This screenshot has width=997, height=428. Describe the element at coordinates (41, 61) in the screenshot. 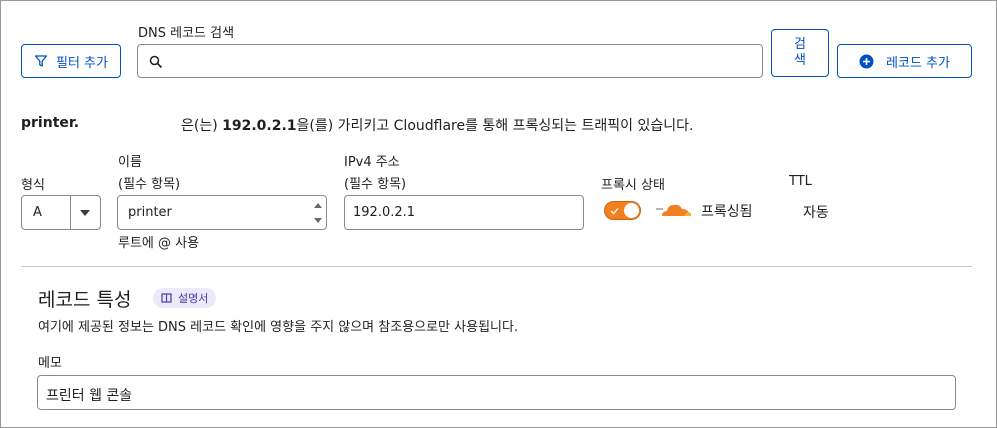

I see `filter-icon` at that location.